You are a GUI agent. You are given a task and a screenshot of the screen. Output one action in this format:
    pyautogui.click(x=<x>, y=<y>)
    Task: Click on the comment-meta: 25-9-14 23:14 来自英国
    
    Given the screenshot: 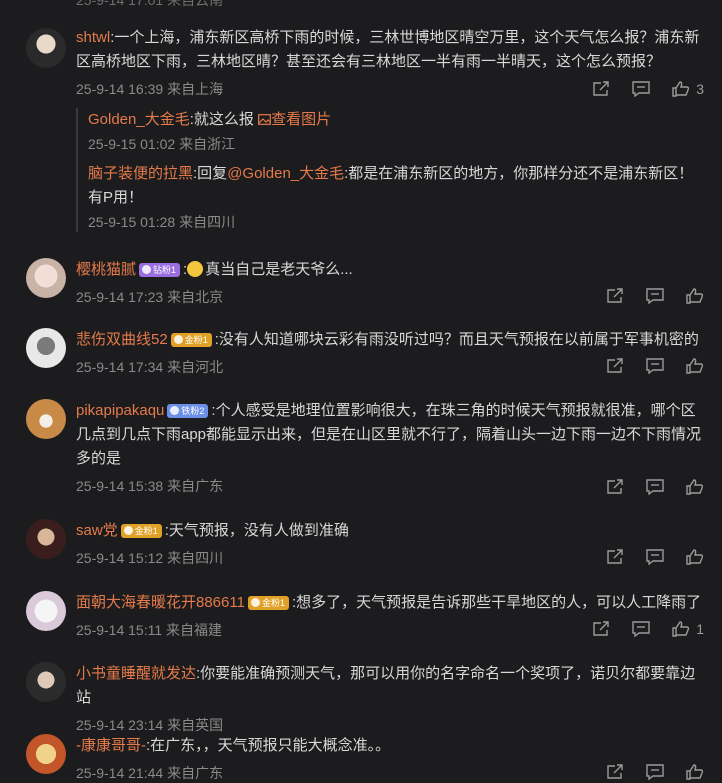 What is the action you would take?
    pyautogui.click(x=150, y=725)
    